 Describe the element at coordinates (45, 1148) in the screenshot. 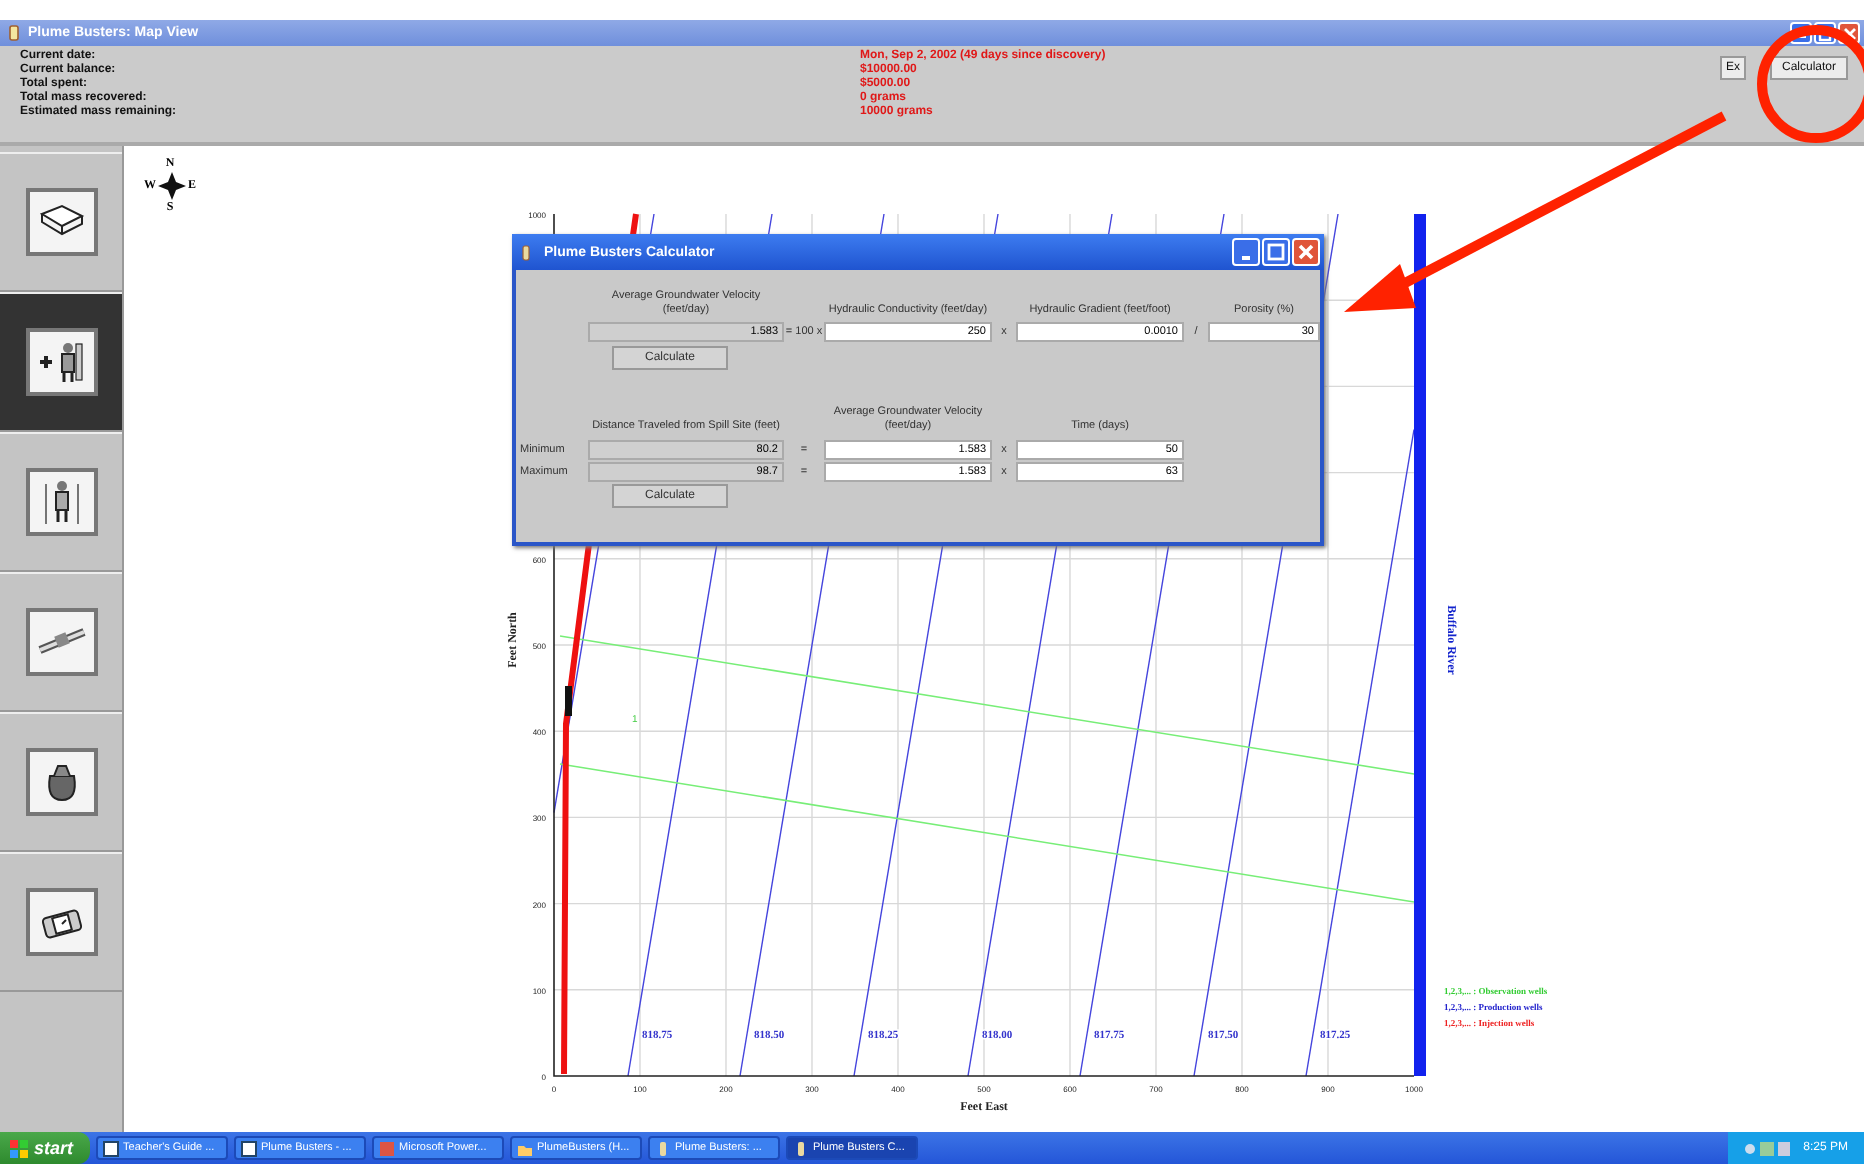

I see `start-button: start` at that location.